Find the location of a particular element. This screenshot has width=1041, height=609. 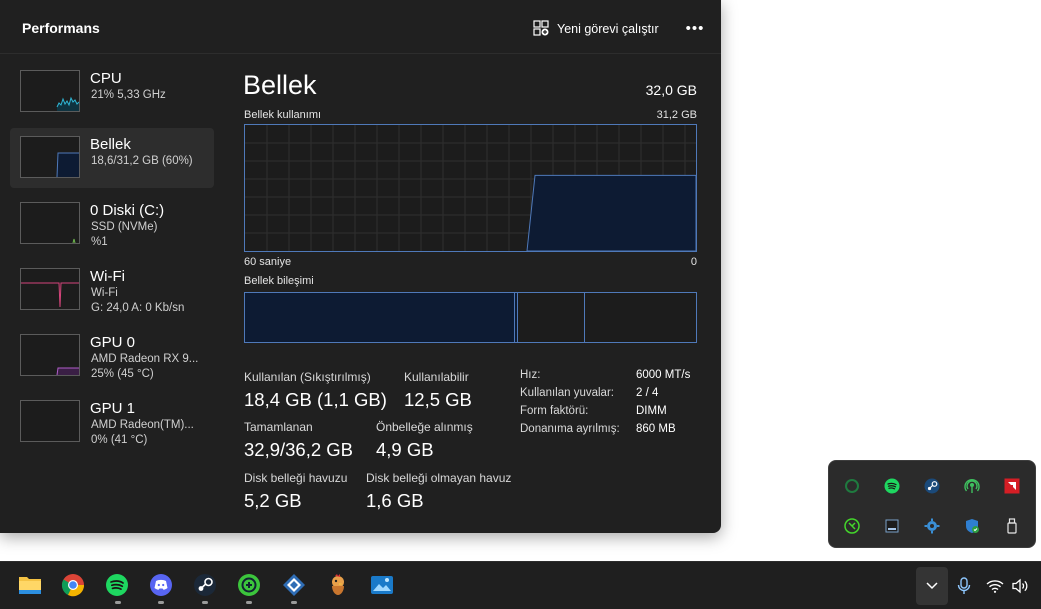

sidebar-item-cpu: CPU 21% 5,33 GHz is located at coordinates (112, 92).